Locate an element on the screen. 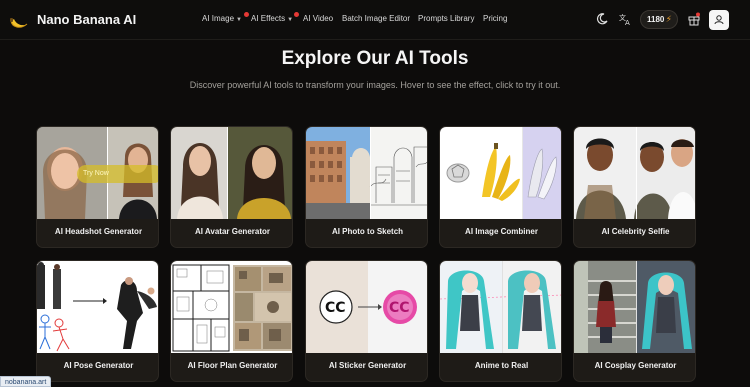 The image size is (750, 387). tool-card-celebrity-selfie: AI Celebrity Selfie is located at coordinates (634, 187).